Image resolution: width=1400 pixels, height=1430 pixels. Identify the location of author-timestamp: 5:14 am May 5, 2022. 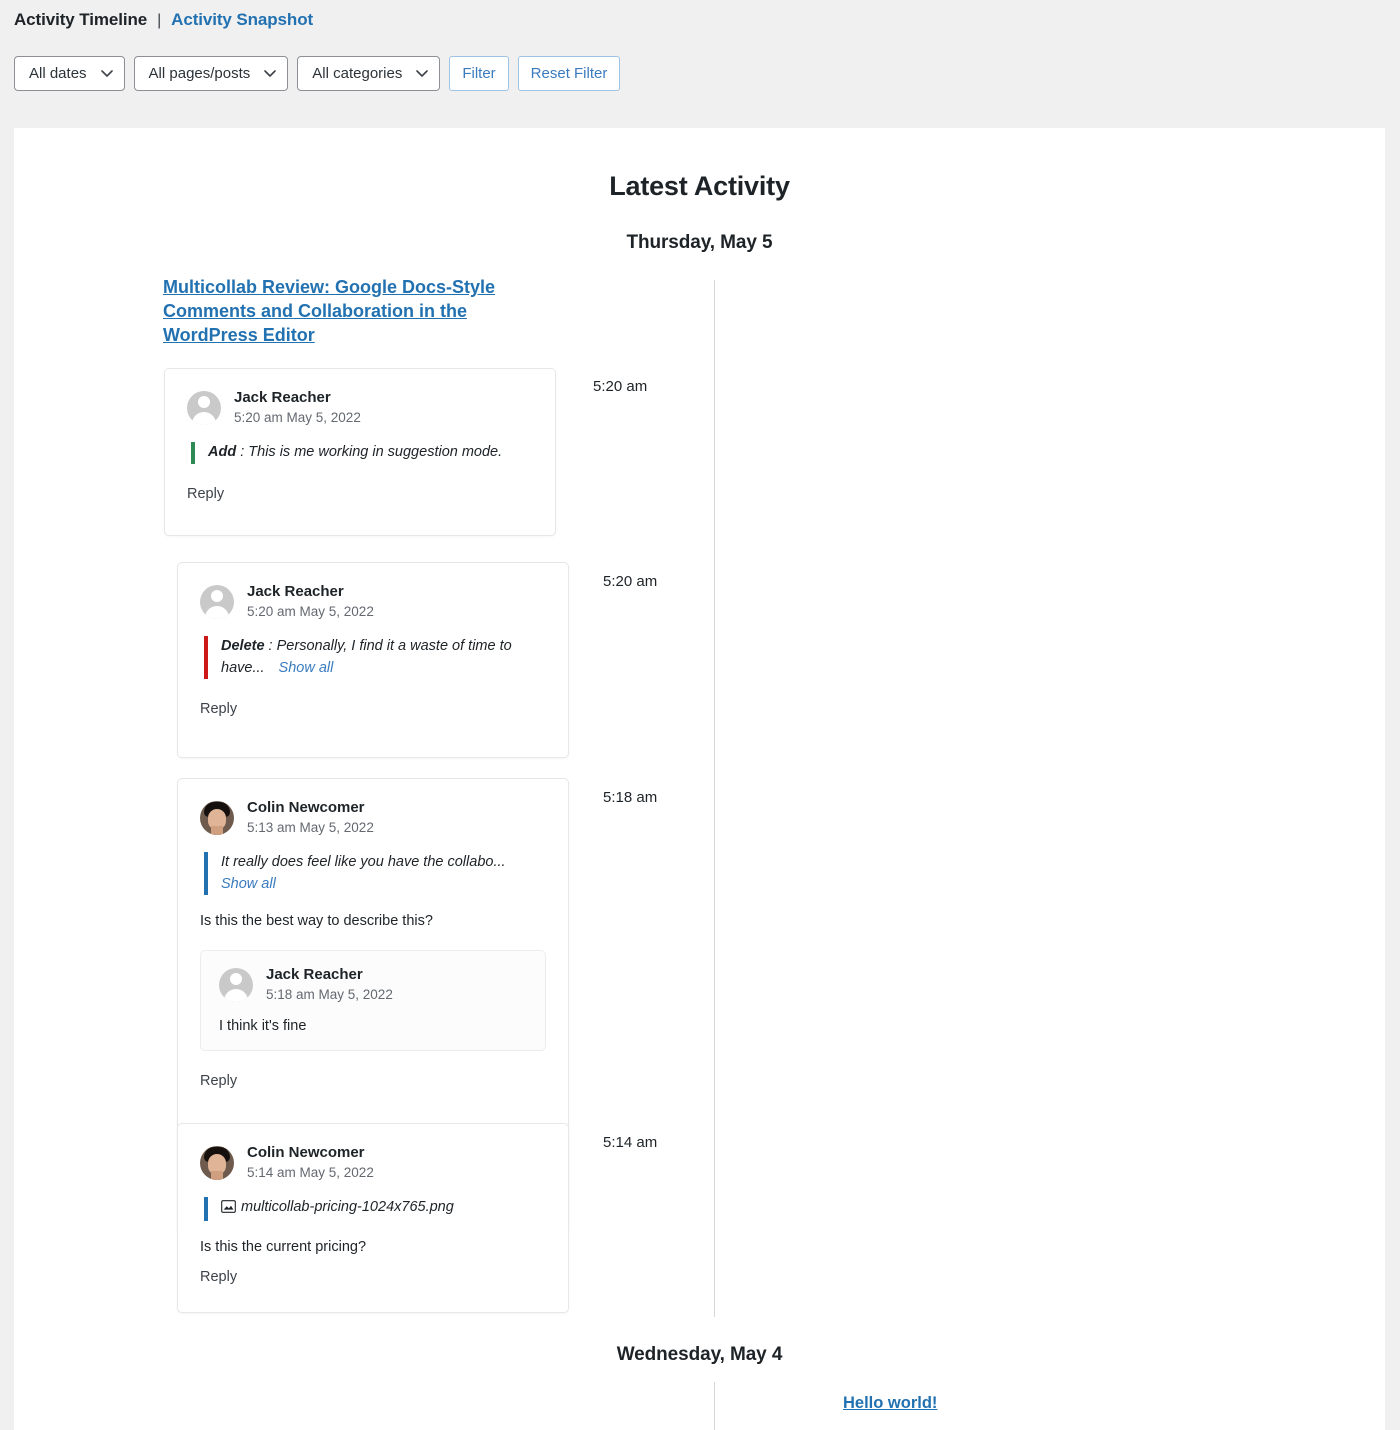
(310, 1172).